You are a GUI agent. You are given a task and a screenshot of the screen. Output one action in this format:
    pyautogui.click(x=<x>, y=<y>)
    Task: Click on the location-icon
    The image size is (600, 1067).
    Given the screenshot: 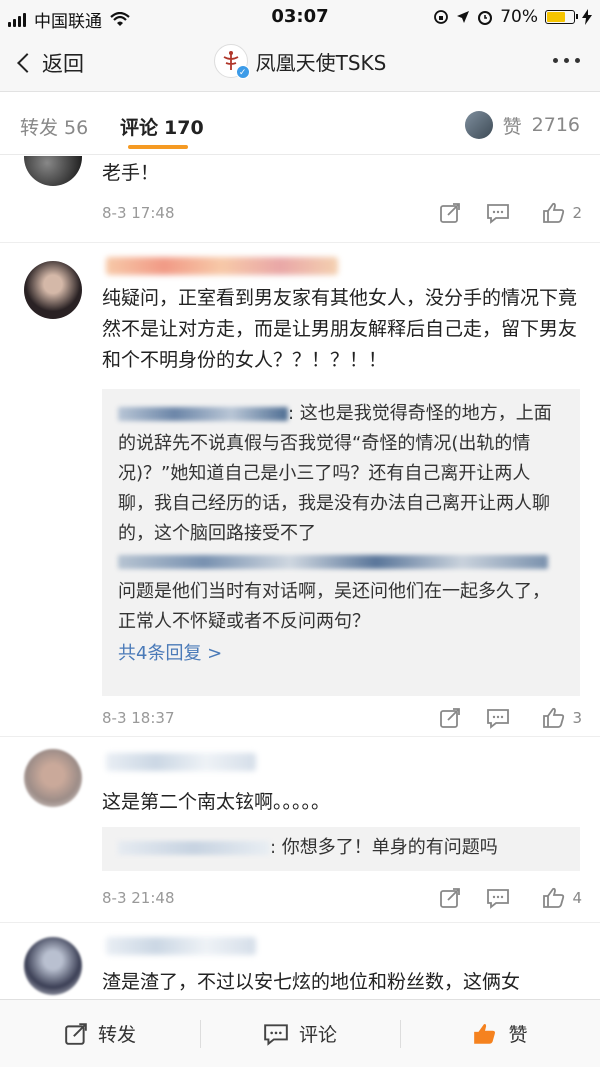 What is the action you would take?
    pyautogui.click(x=463, y=17)
    